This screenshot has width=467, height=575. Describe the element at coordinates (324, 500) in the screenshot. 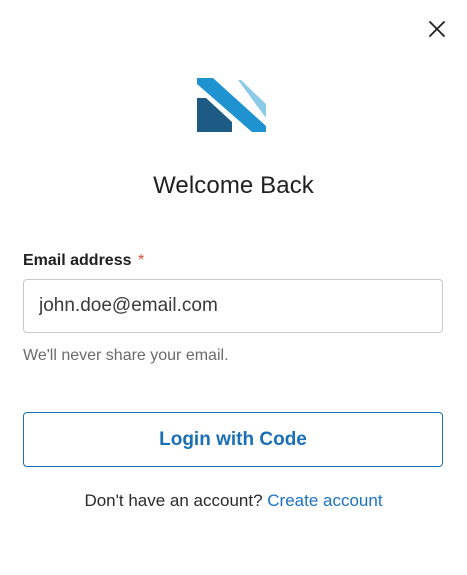

I see `create-account-link: Create account` at that location.